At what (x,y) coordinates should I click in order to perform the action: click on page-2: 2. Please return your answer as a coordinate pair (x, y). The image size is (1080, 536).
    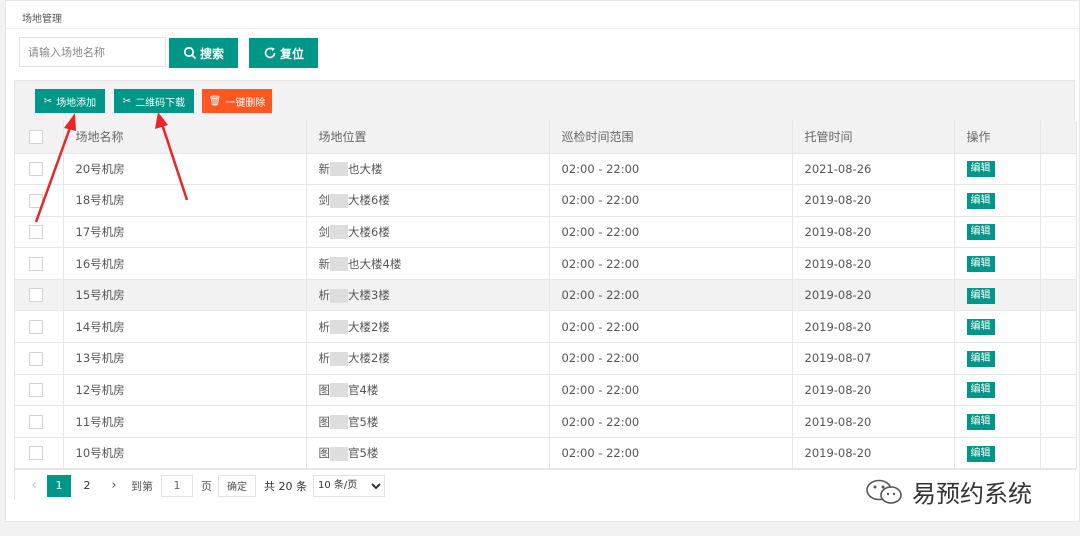
    Looking at the image, I should click on (87, 486).